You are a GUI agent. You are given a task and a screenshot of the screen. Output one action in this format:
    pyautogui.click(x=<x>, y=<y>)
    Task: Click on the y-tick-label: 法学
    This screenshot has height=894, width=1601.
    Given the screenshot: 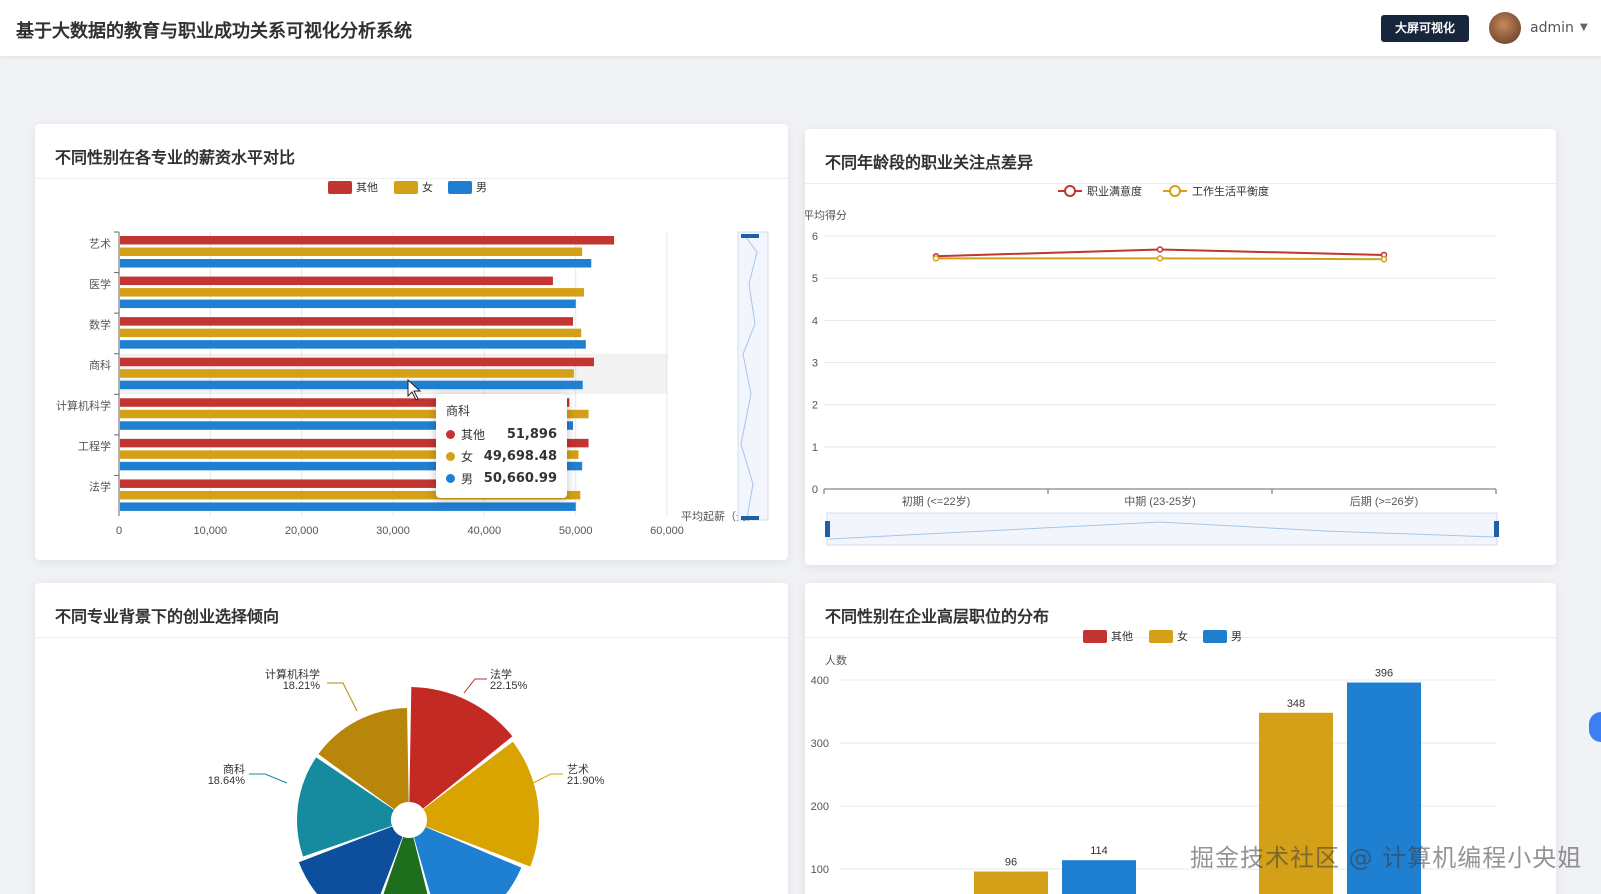 What is the action you would take?
    pyautogui.click(x=100, y=487)
    